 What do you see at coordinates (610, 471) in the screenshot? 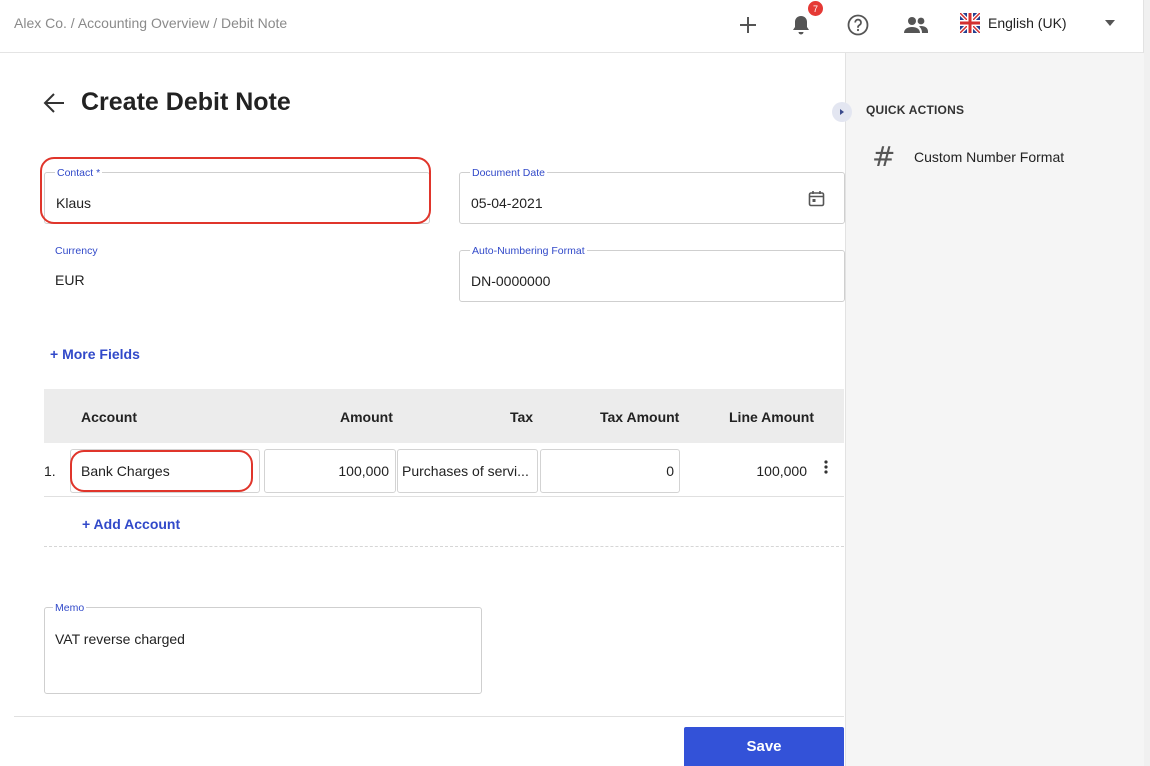
I see `tax-amount-cell: 0` at bounding box center [610, 471].